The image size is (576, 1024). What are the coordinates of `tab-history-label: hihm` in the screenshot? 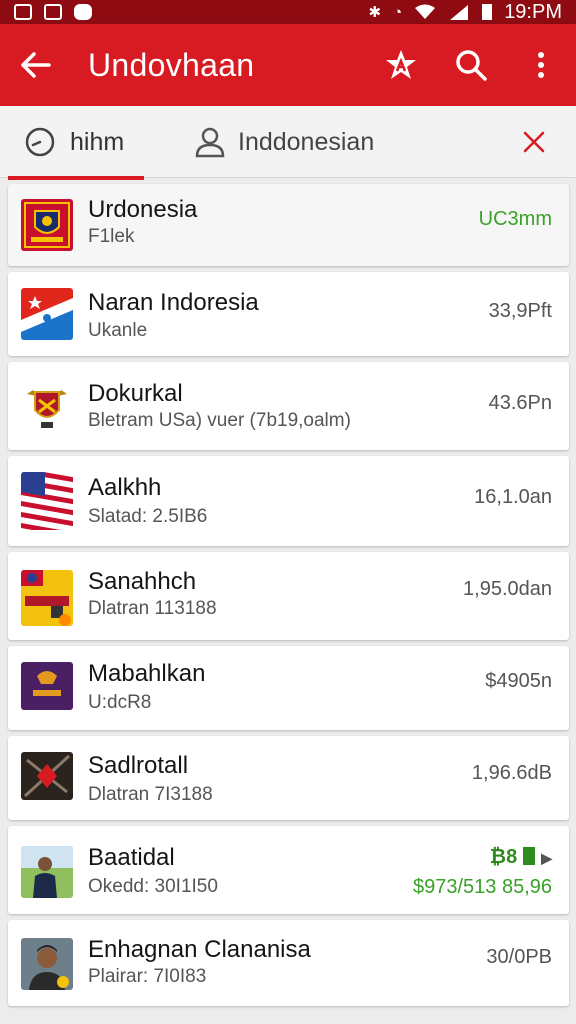 It's located at (97, 141).